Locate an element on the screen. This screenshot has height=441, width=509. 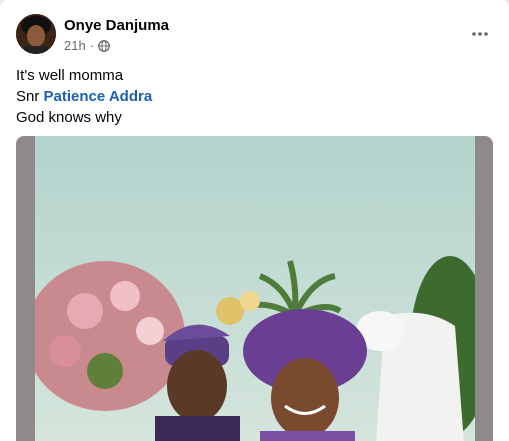
post-line-2: Snr Patience Addra is located at coordinates (84, 96).